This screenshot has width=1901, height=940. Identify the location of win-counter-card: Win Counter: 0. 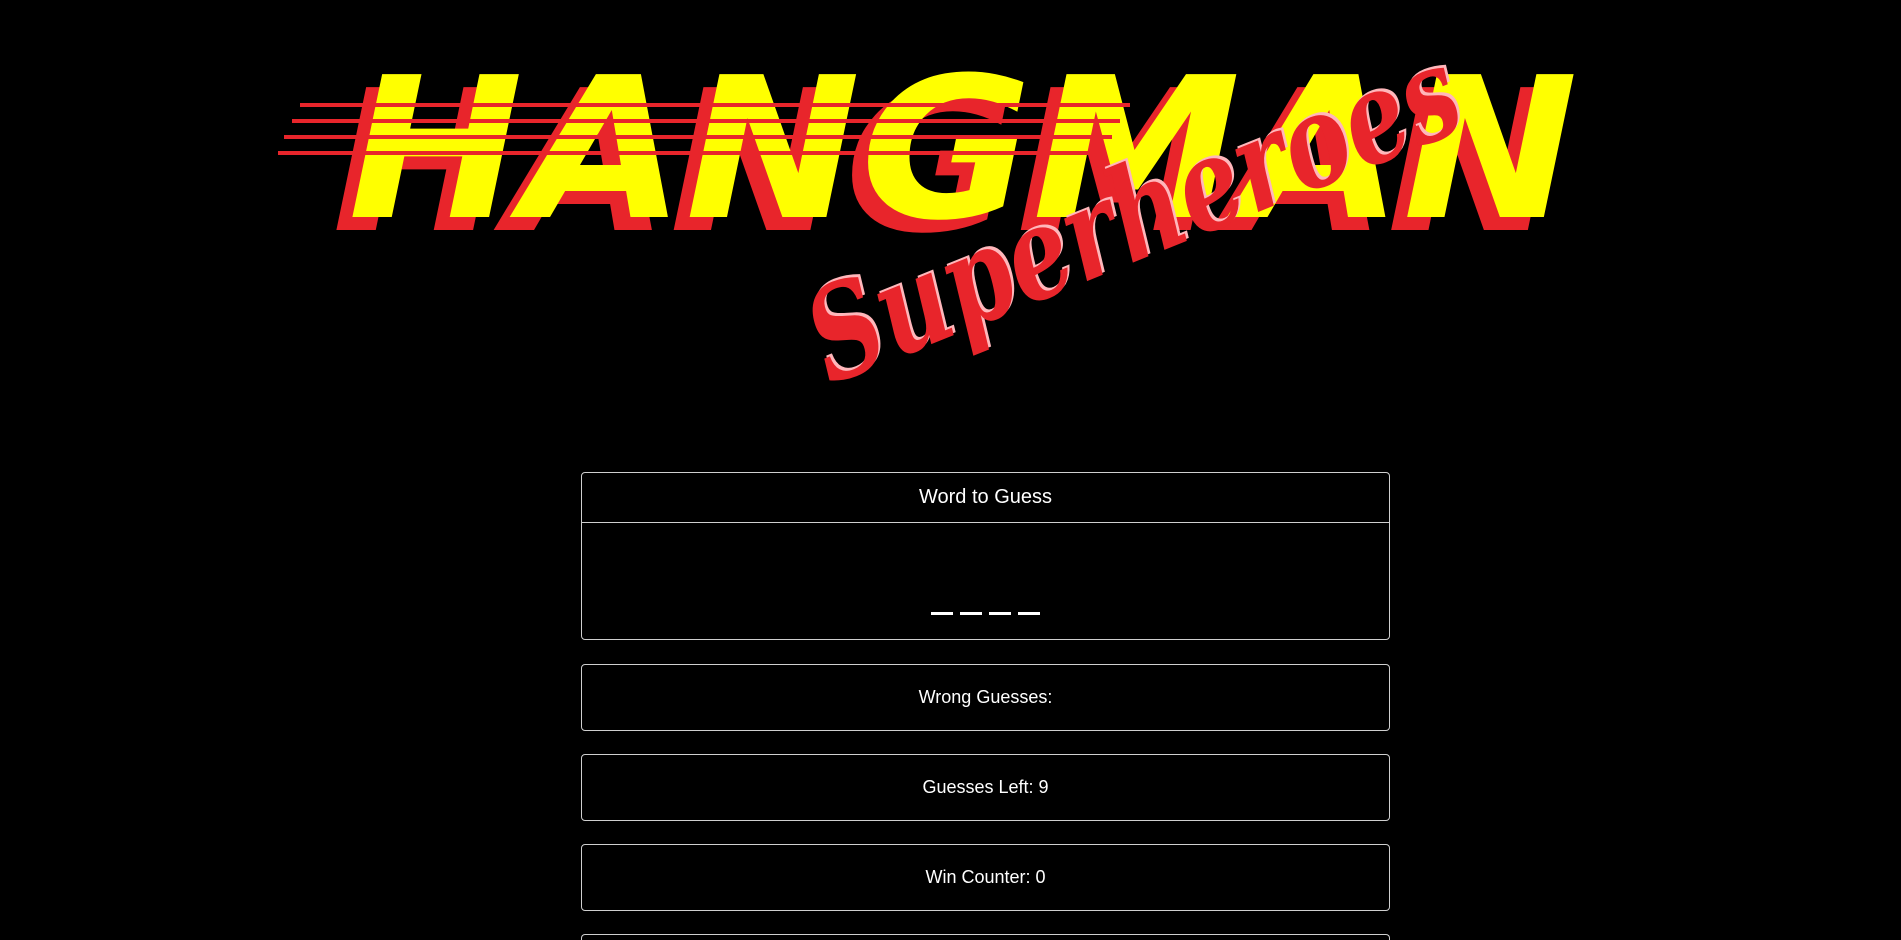
(985, 877).